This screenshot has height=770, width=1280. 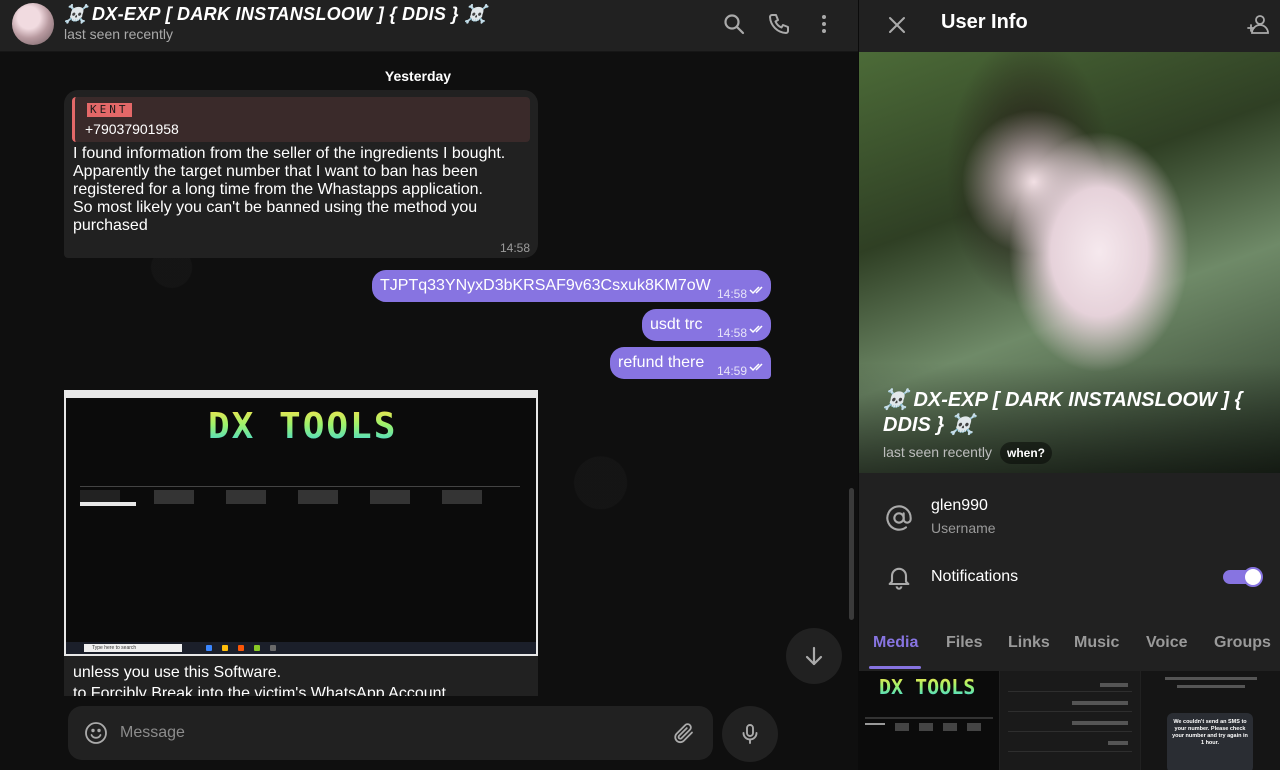 What do you see at coordinates (418, 76) in the screenshot?
I see `date-separator: Yesterday` at bounding box center [418, 76].